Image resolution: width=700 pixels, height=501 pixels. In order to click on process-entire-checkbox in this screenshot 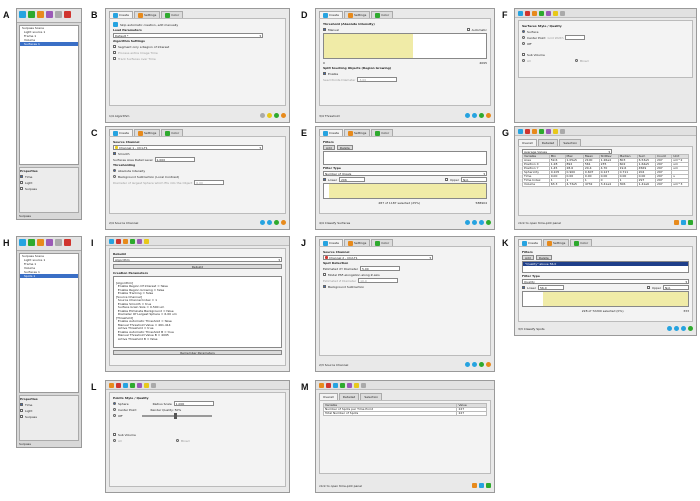, I will do `click(114, 52)`.